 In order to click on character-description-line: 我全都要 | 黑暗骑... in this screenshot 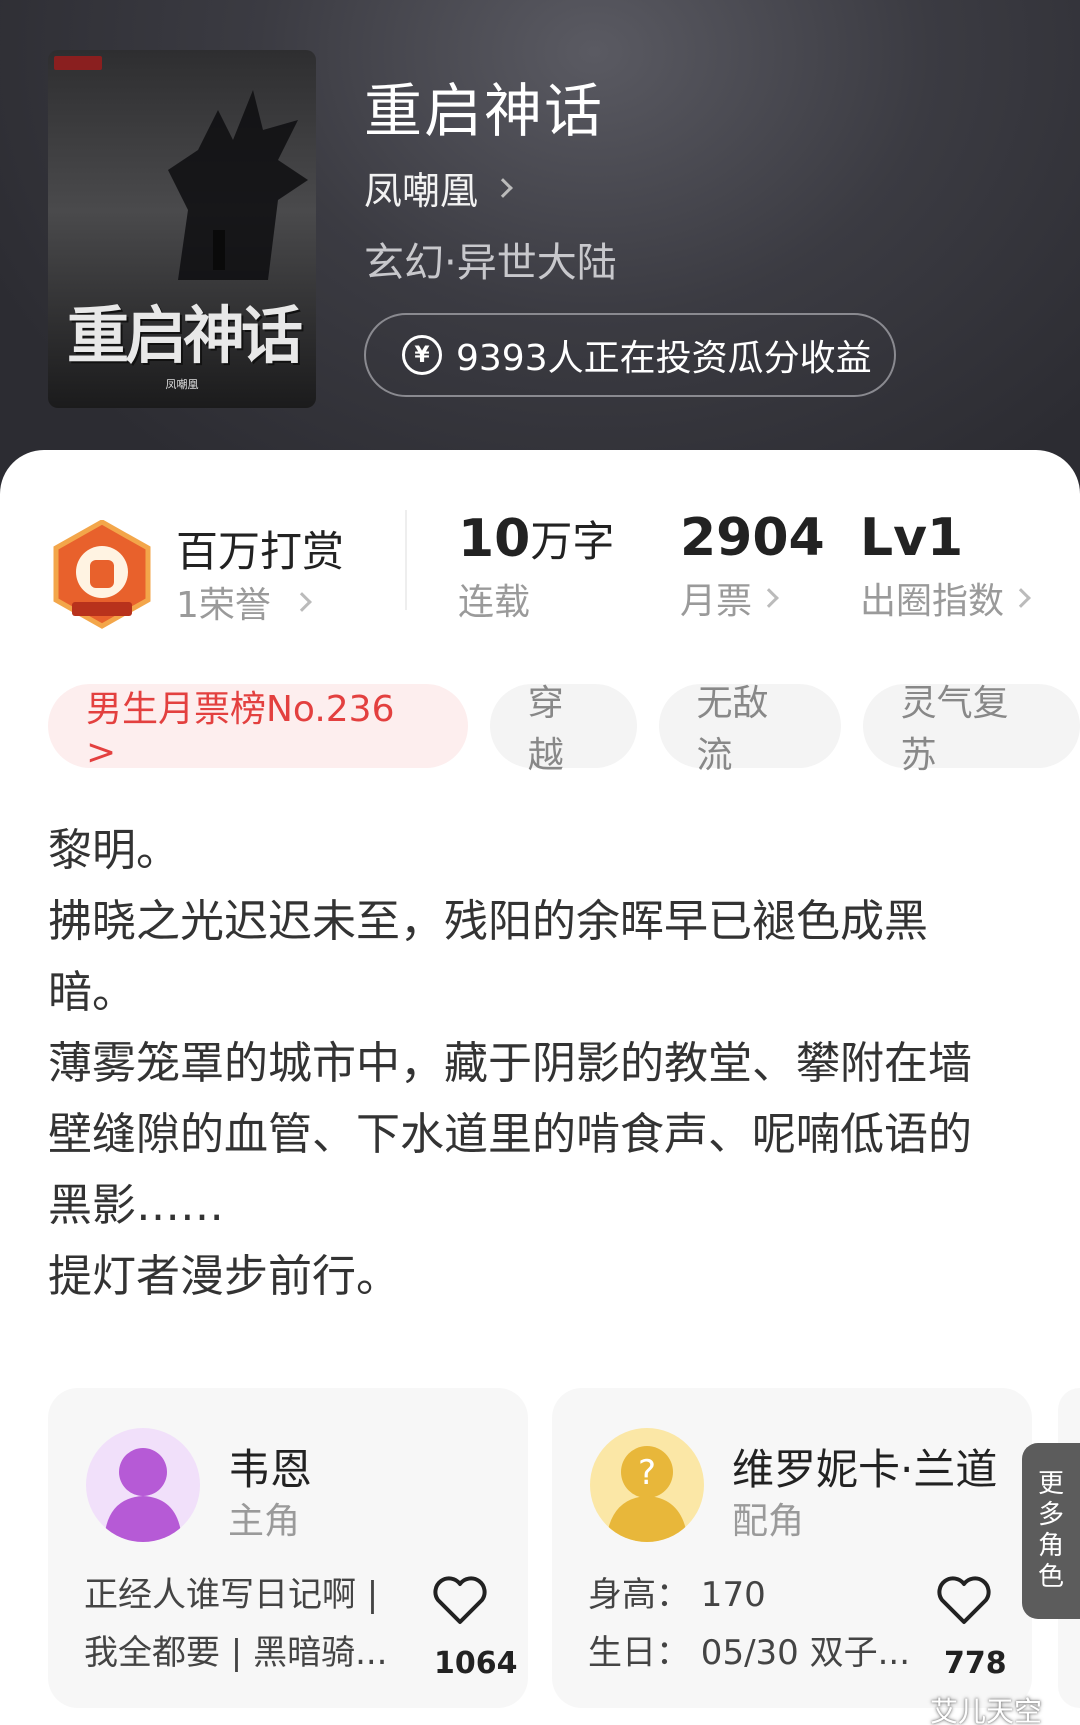, I will do `click(236, 1653)`.